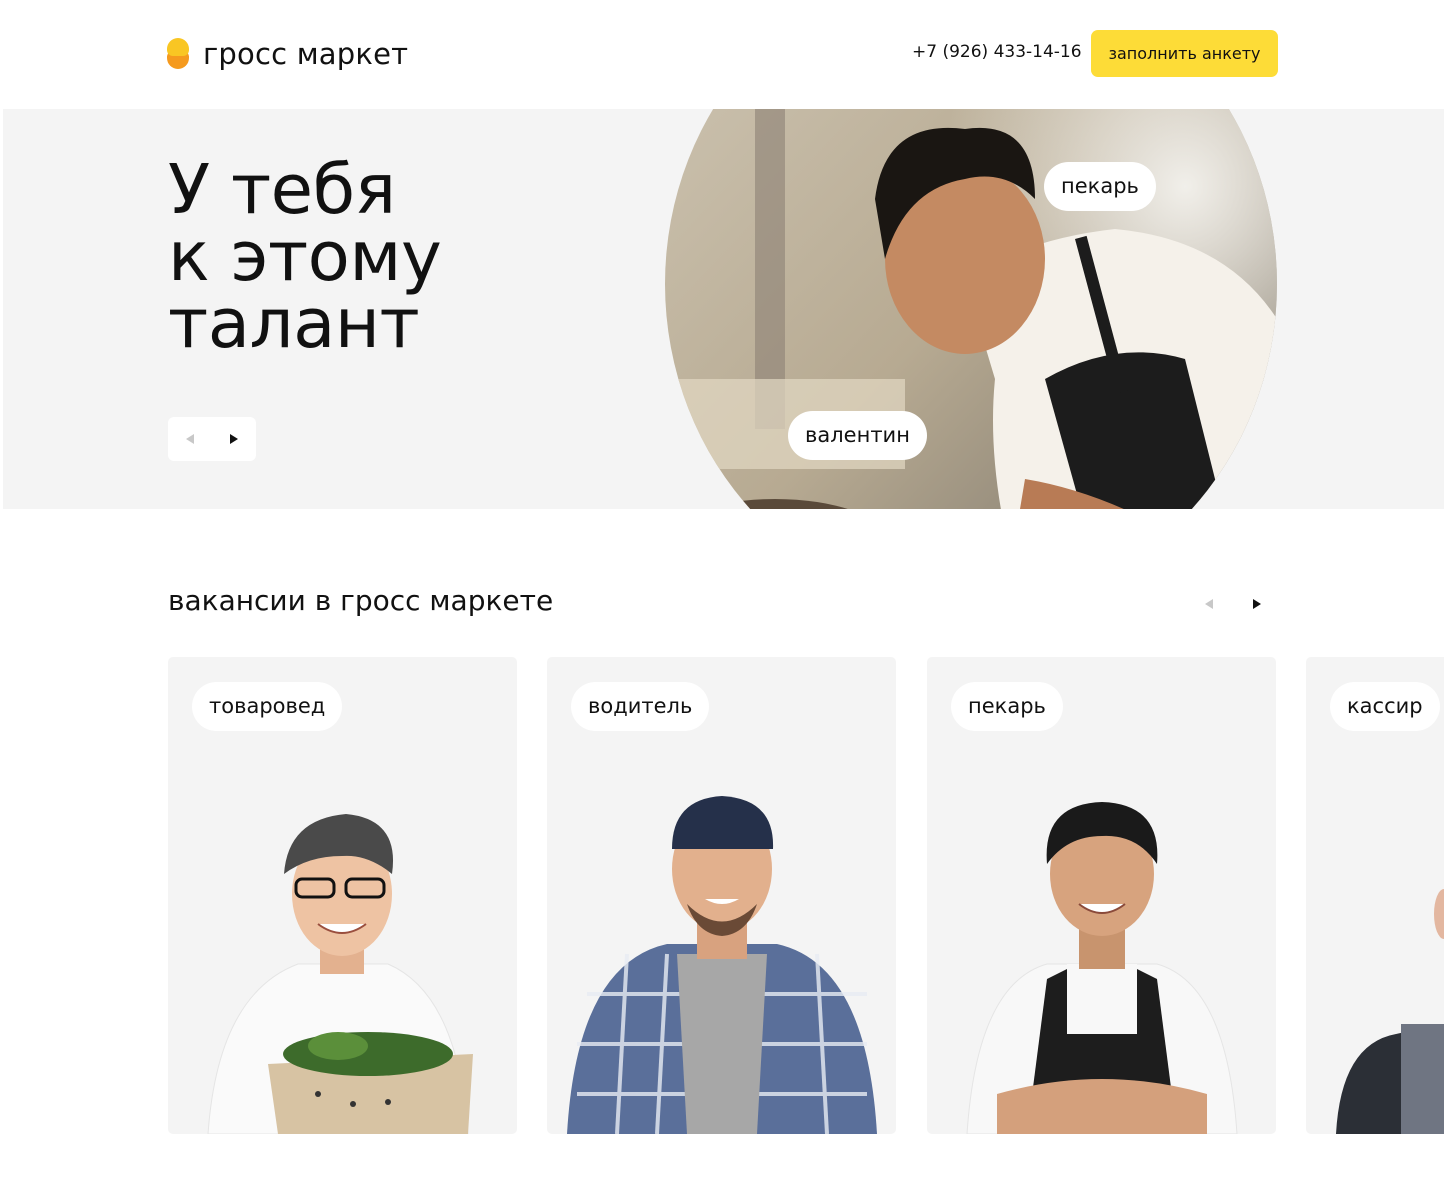 The image size is (1444, 1179). Describe the element at coordinates (722, 965) in the screenshot. I see `driver-photo` at that location.